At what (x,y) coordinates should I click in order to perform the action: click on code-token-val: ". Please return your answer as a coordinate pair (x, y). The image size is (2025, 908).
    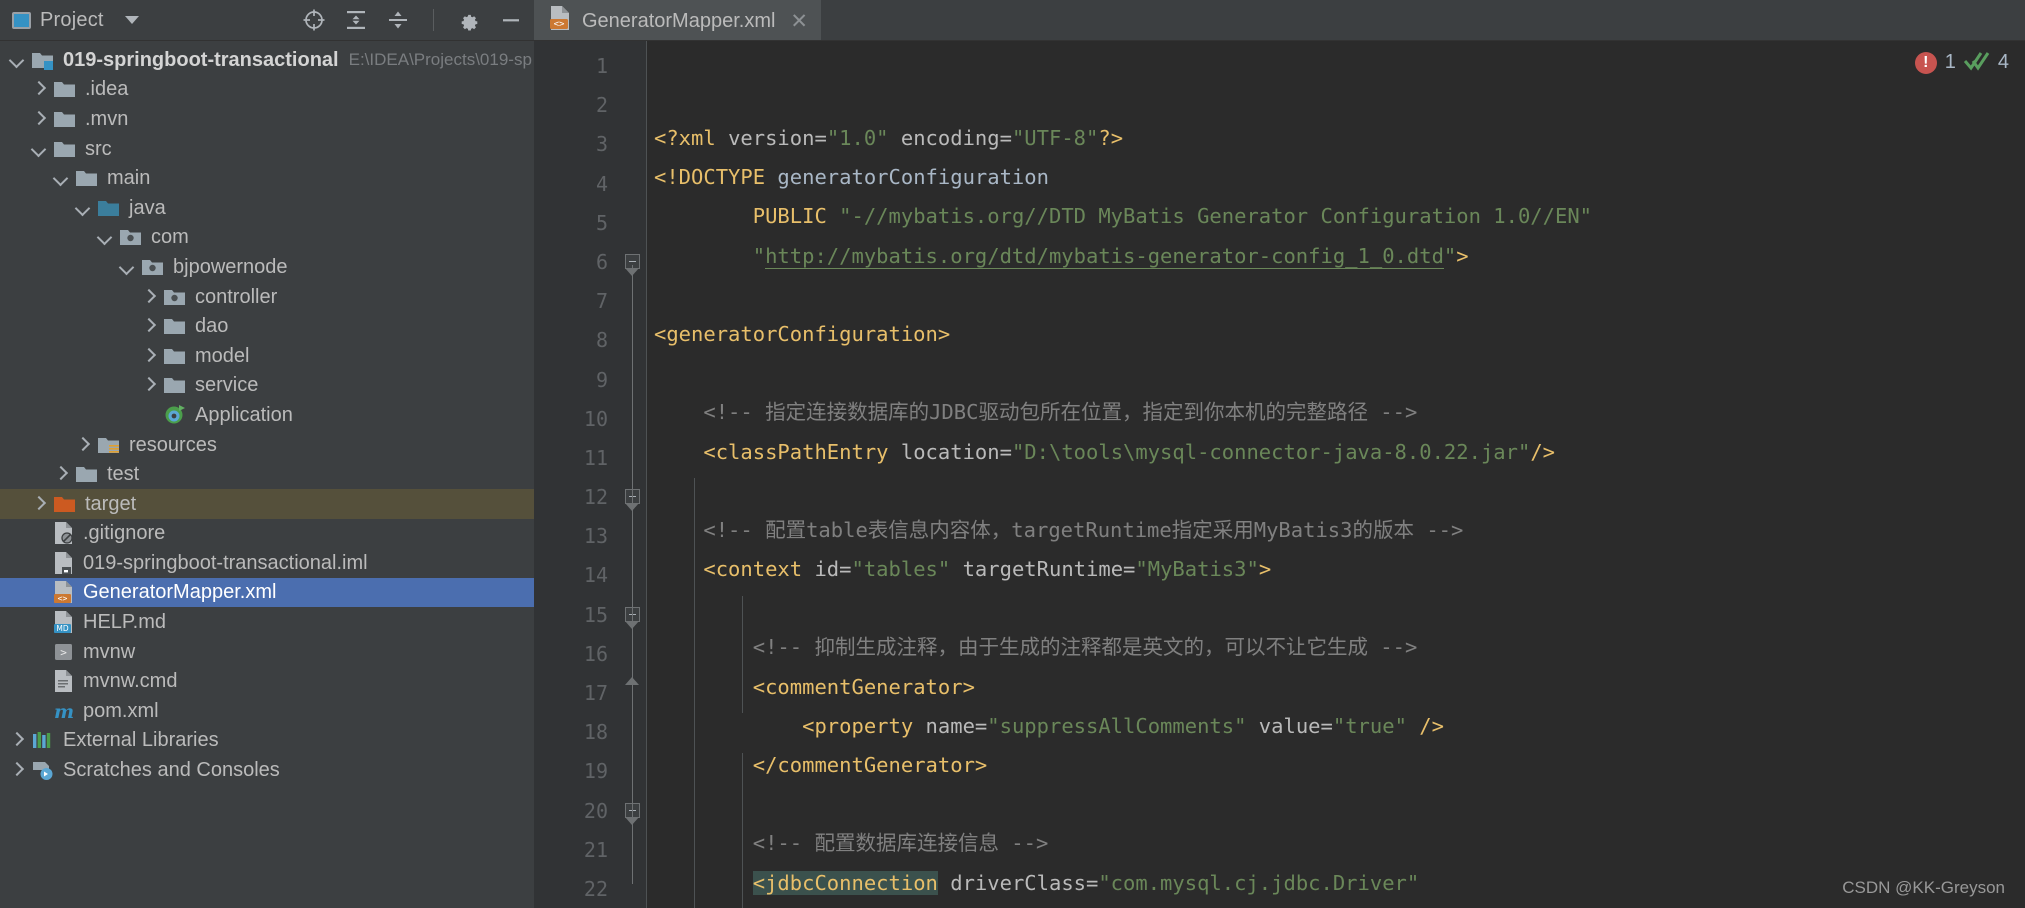
    Looking at the image, I should click on (759, 255).